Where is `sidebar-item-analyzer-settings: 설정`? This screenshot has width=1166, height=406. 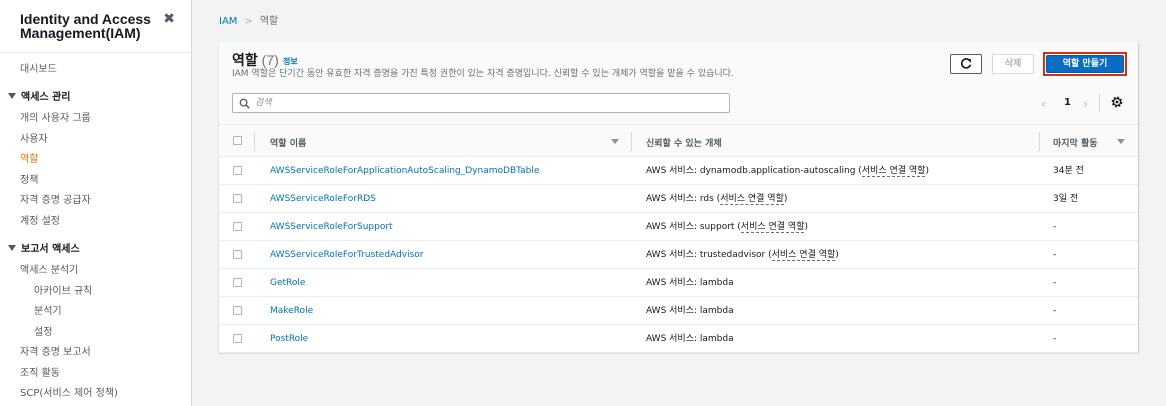 sidebar-item-analyzer-settings: 설정 is located at coordinates (43, 333).